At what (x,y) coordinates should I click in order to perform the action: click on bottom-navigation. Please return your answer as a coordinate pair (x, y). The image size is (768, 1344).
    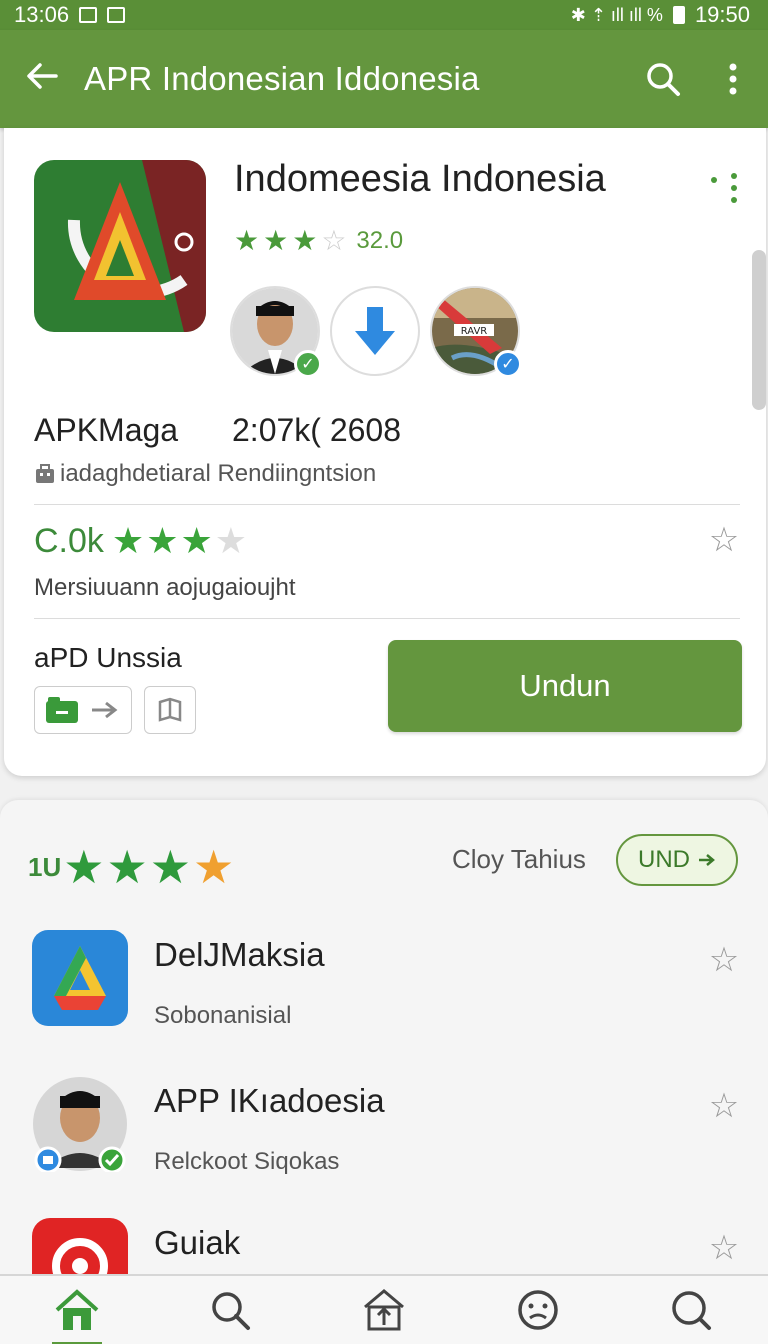
    Looking at the image, I should click on (384, 1309).